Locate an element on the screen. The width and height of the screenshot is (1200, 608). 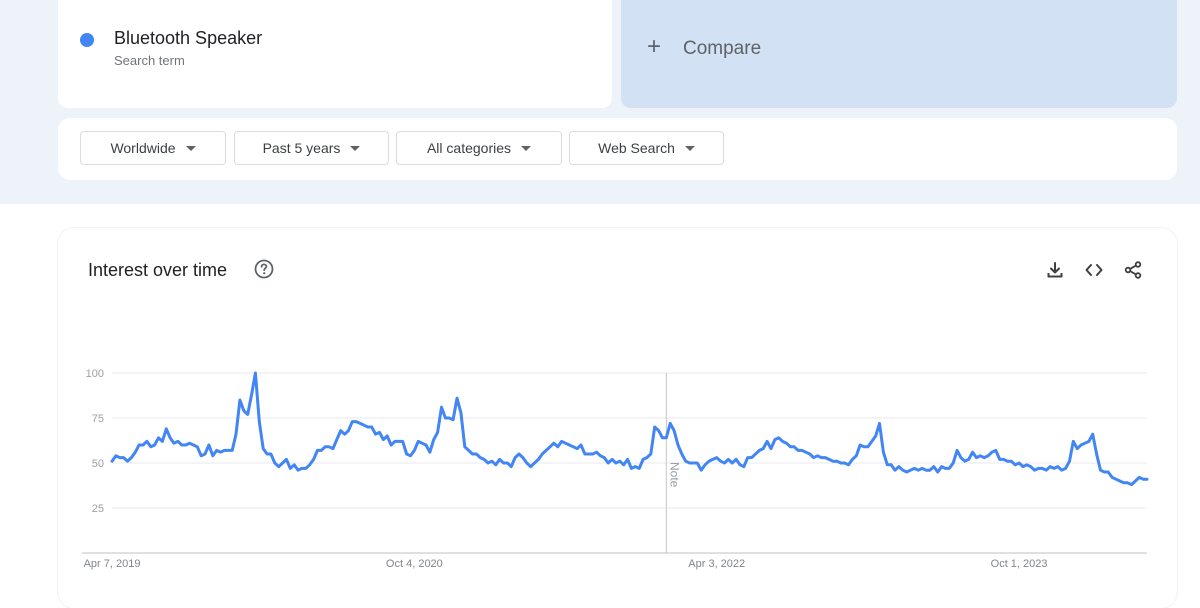
note-marker-label: Note is located at coordinates (674, 475).